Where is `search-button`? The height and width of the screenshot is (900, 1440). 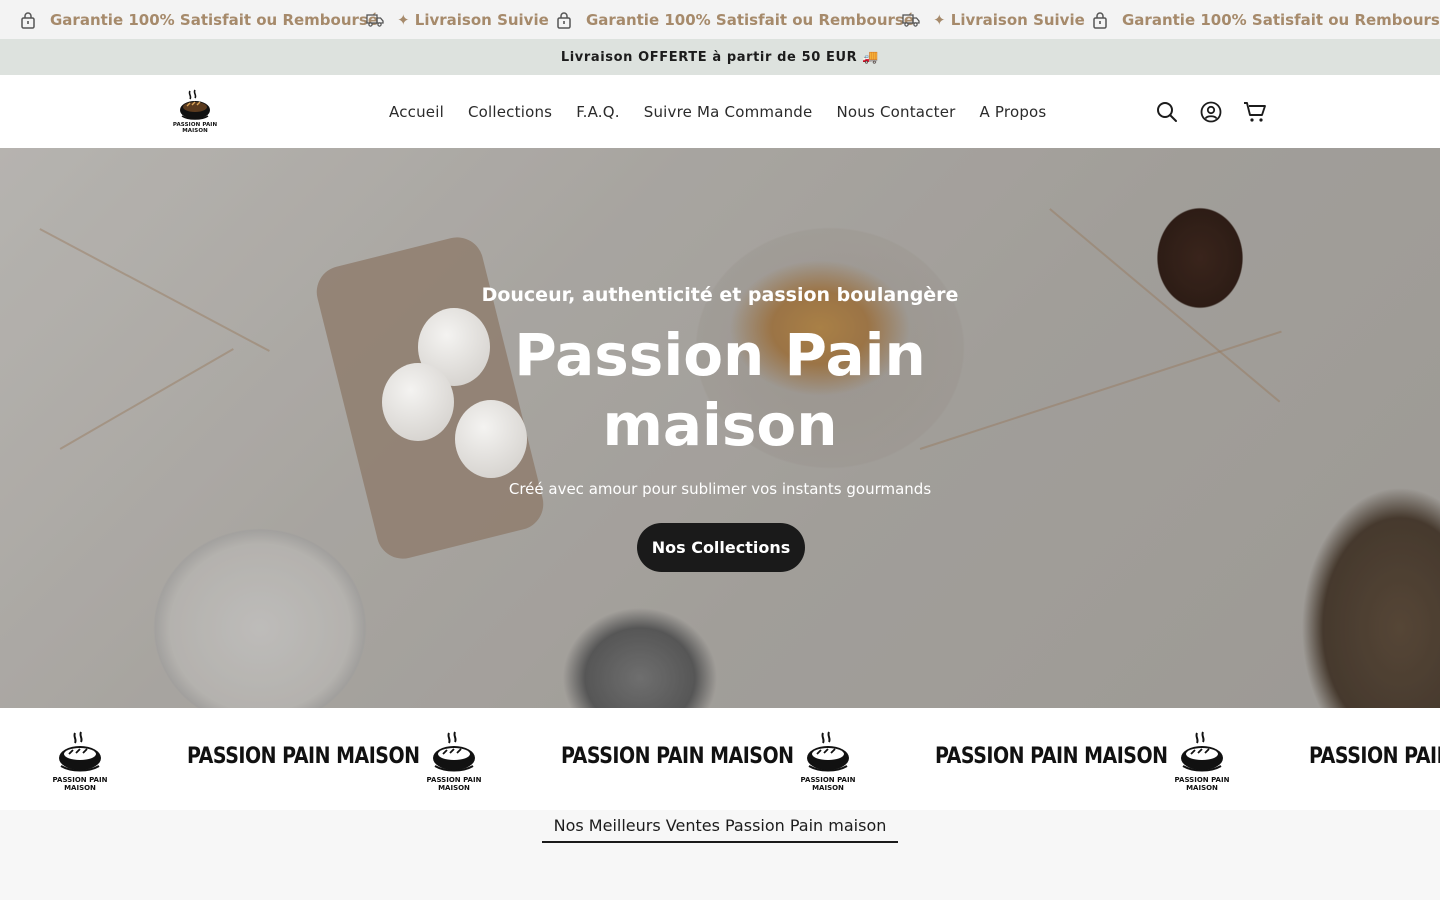 search-button is located at coordinates (1167, 112).